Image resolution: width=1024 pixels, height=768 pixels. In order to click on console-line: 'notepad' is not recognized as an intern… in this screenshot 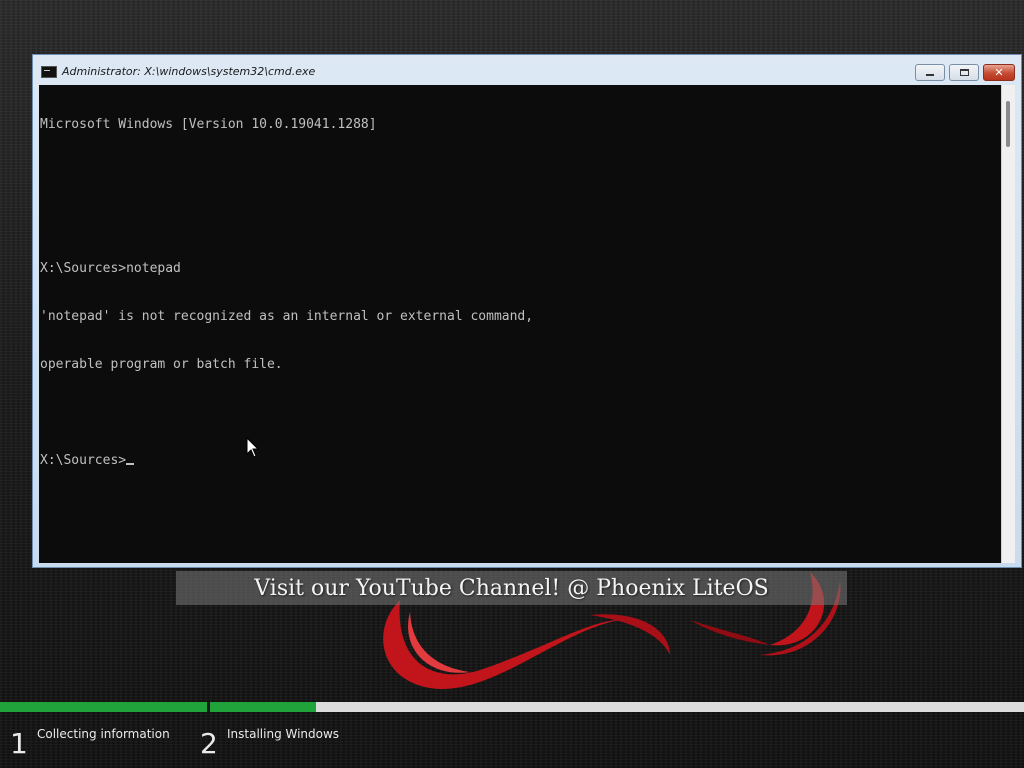, I will do `click(287, 316)`.